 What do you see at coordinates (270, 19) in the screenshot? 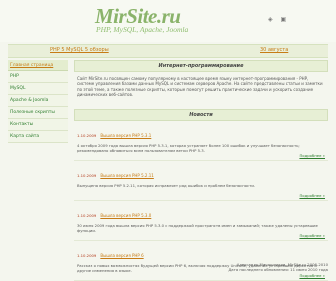
I see `print-icon: ◈` at bounding box center [270, 19].